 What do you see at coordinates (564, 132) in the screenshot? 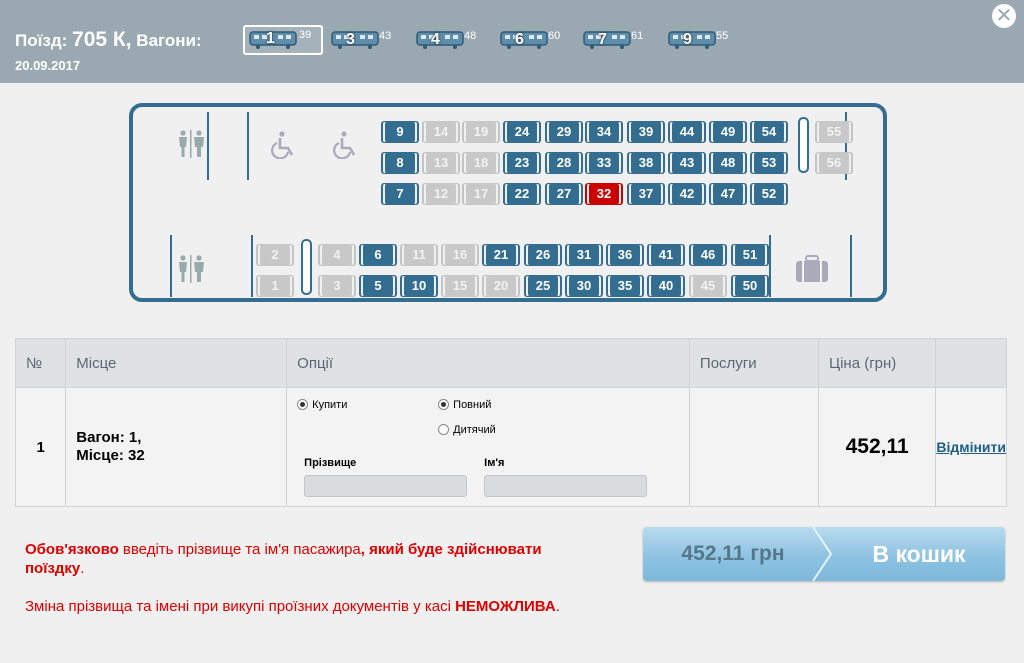
I see `seat-29: 29` at bounding box center [564, 132].